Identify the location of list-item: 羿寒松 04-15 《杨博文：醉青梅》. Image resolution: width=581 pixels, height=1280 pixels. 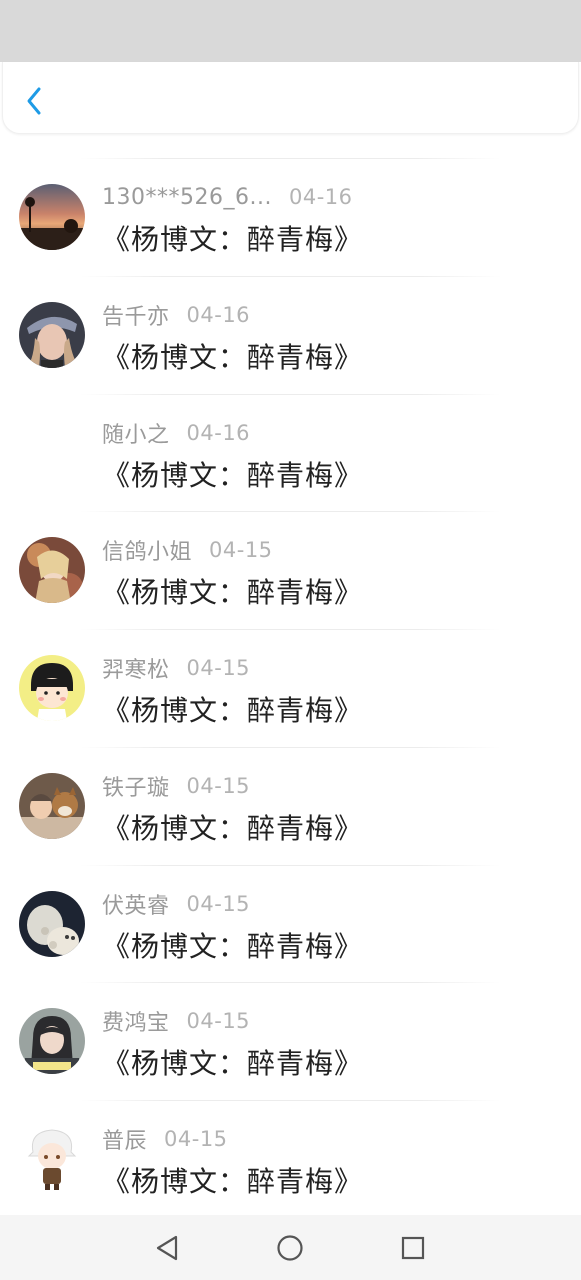
(290, 688).